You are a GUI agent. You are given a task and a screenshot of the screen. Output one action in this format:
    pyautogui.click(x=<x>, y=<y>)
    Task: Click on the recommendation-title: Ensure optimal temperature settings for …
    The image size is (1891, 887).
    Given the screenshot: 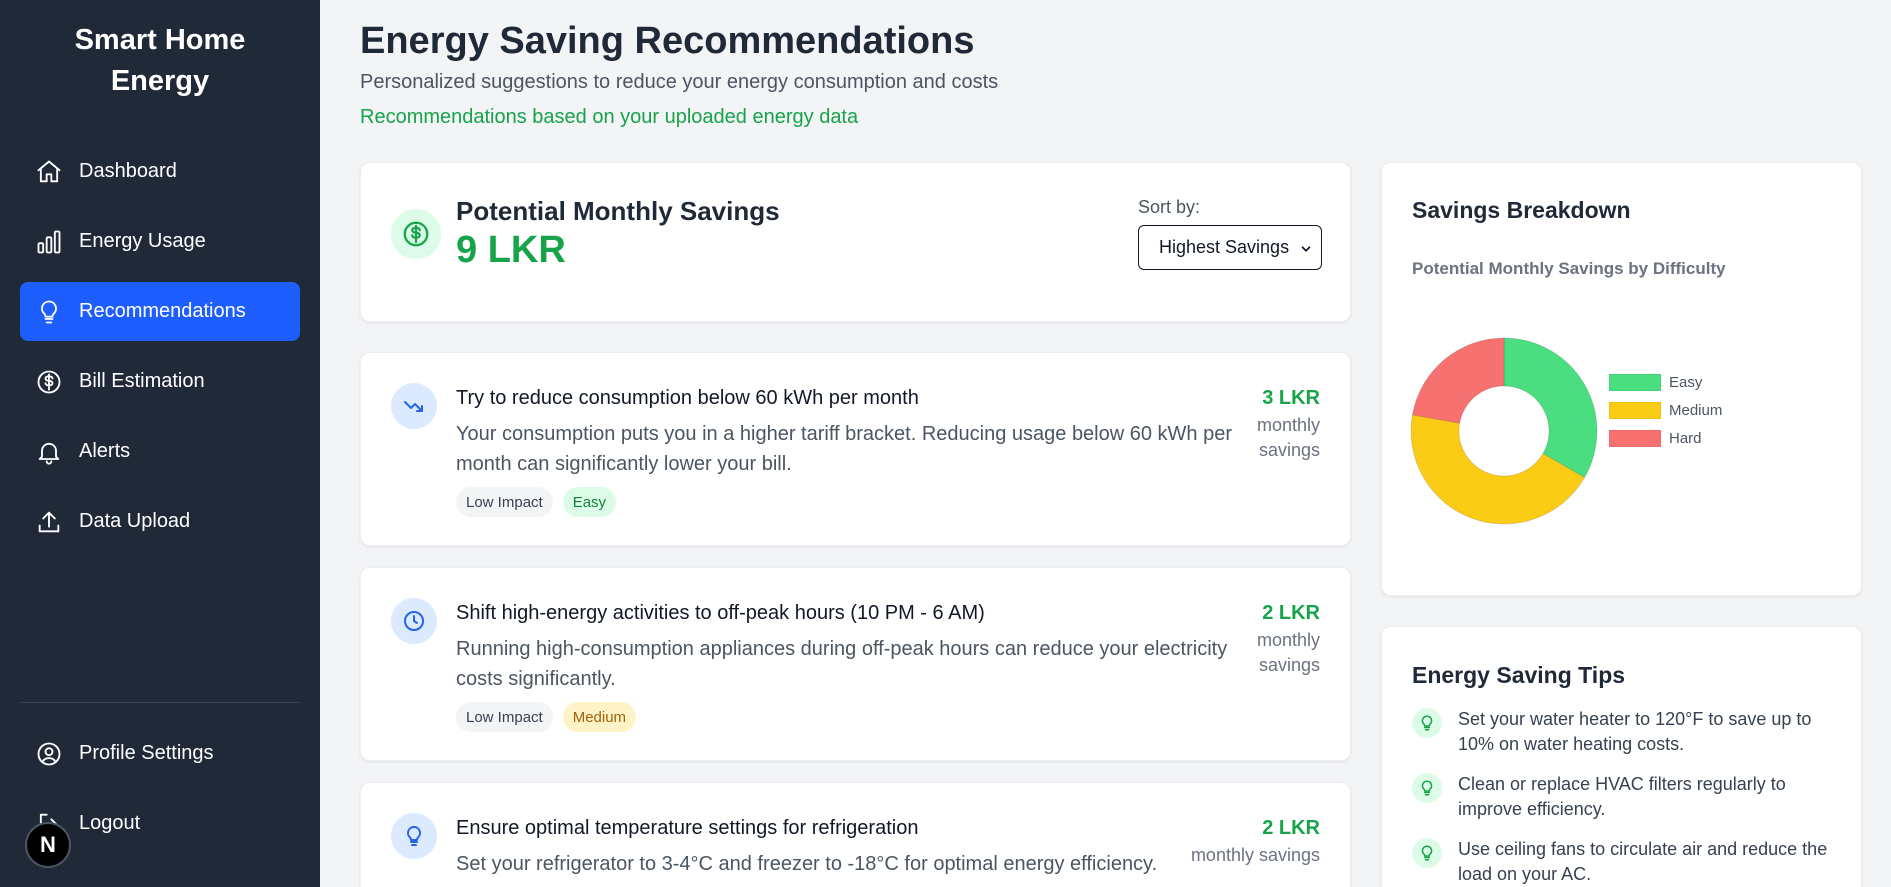 What is the action you would take?
    pyautogui.click(x=687, y=828)
    